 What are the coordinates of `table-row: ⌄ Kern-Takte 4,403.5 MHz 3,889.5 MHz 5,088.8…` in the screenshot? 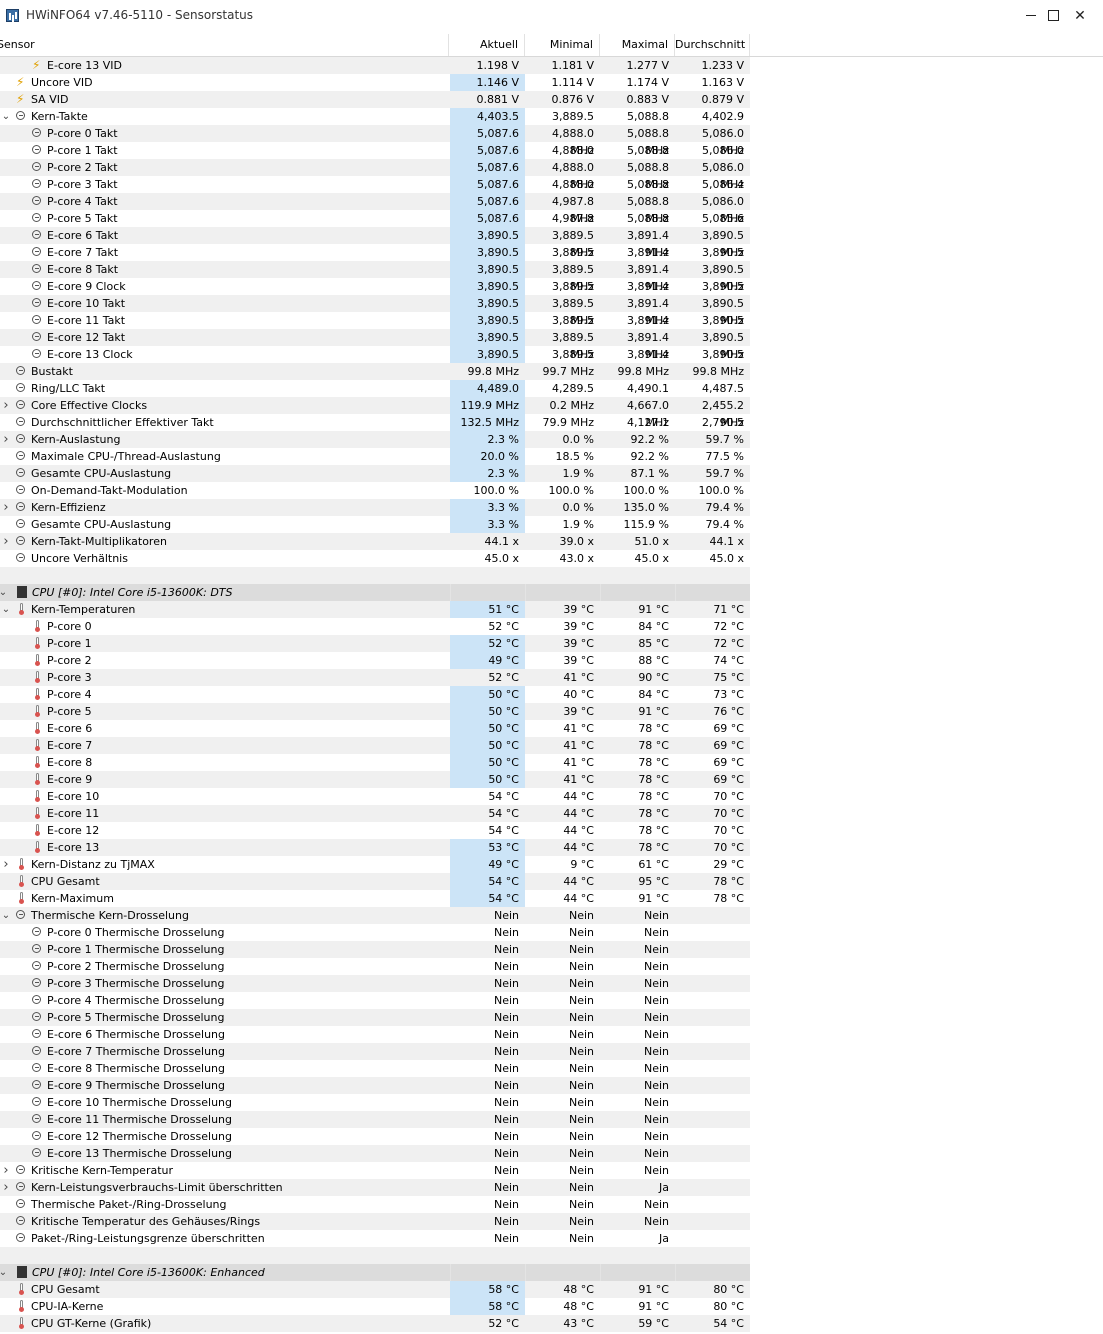 It's located at (375, 124).